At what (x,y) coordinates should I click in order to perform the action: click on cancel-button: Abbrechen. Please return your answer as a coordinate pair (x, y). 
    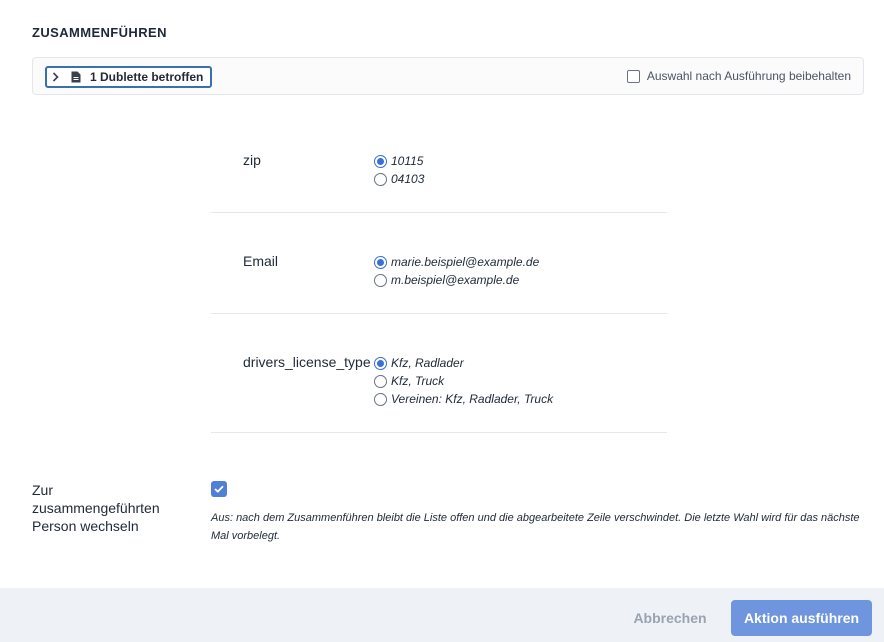
    Looking at the image, I should click on (670, 618).